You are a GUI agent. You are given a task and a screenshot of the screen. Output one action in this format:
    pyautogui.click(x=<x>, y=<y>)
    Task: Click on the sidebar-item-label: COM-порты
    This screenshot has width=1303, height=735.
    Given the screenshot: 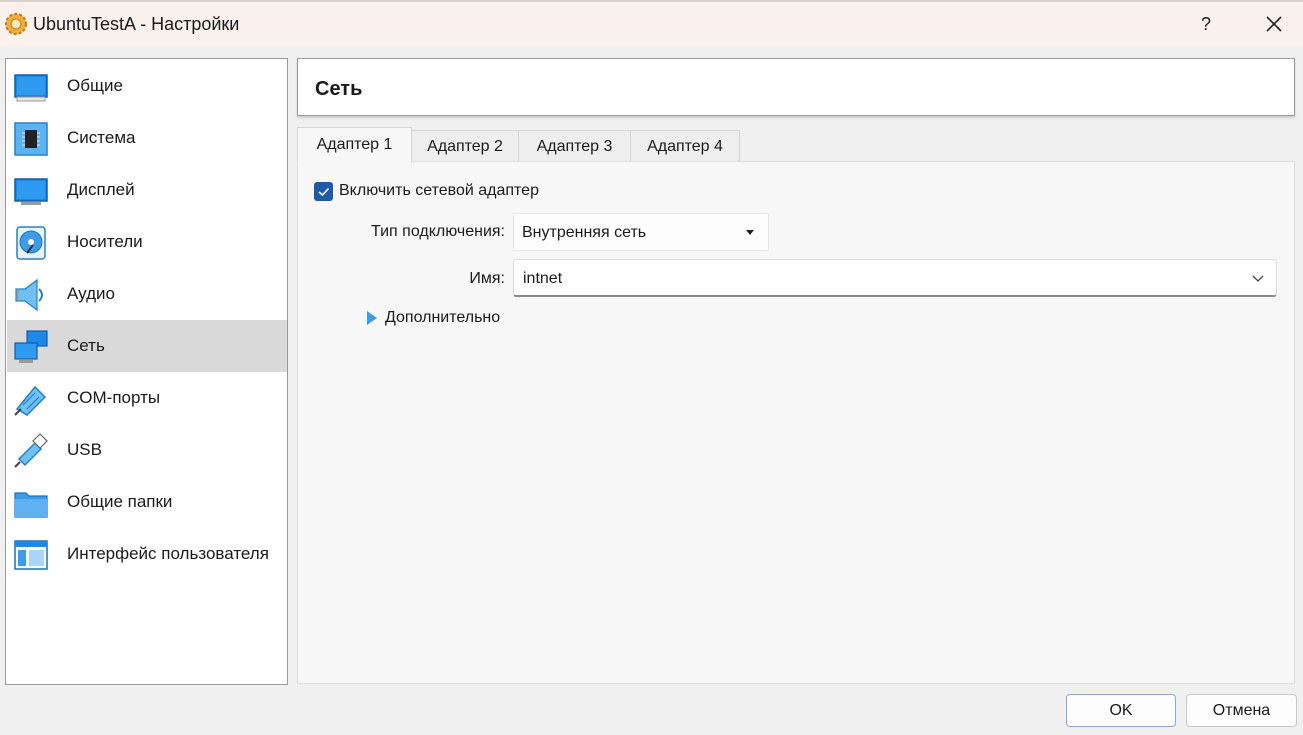 What is the action you would take?
    pyautogui.click(x=114, y=397)
    